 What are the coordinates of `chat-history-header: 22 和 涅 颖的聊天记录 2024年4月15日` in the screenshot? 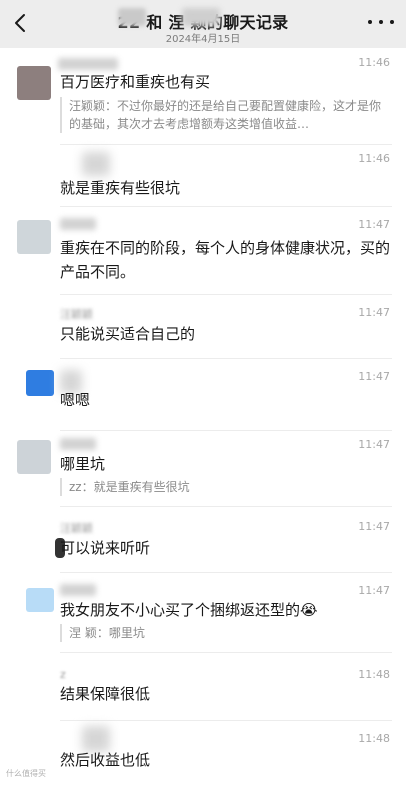 It's located at (203, 24).